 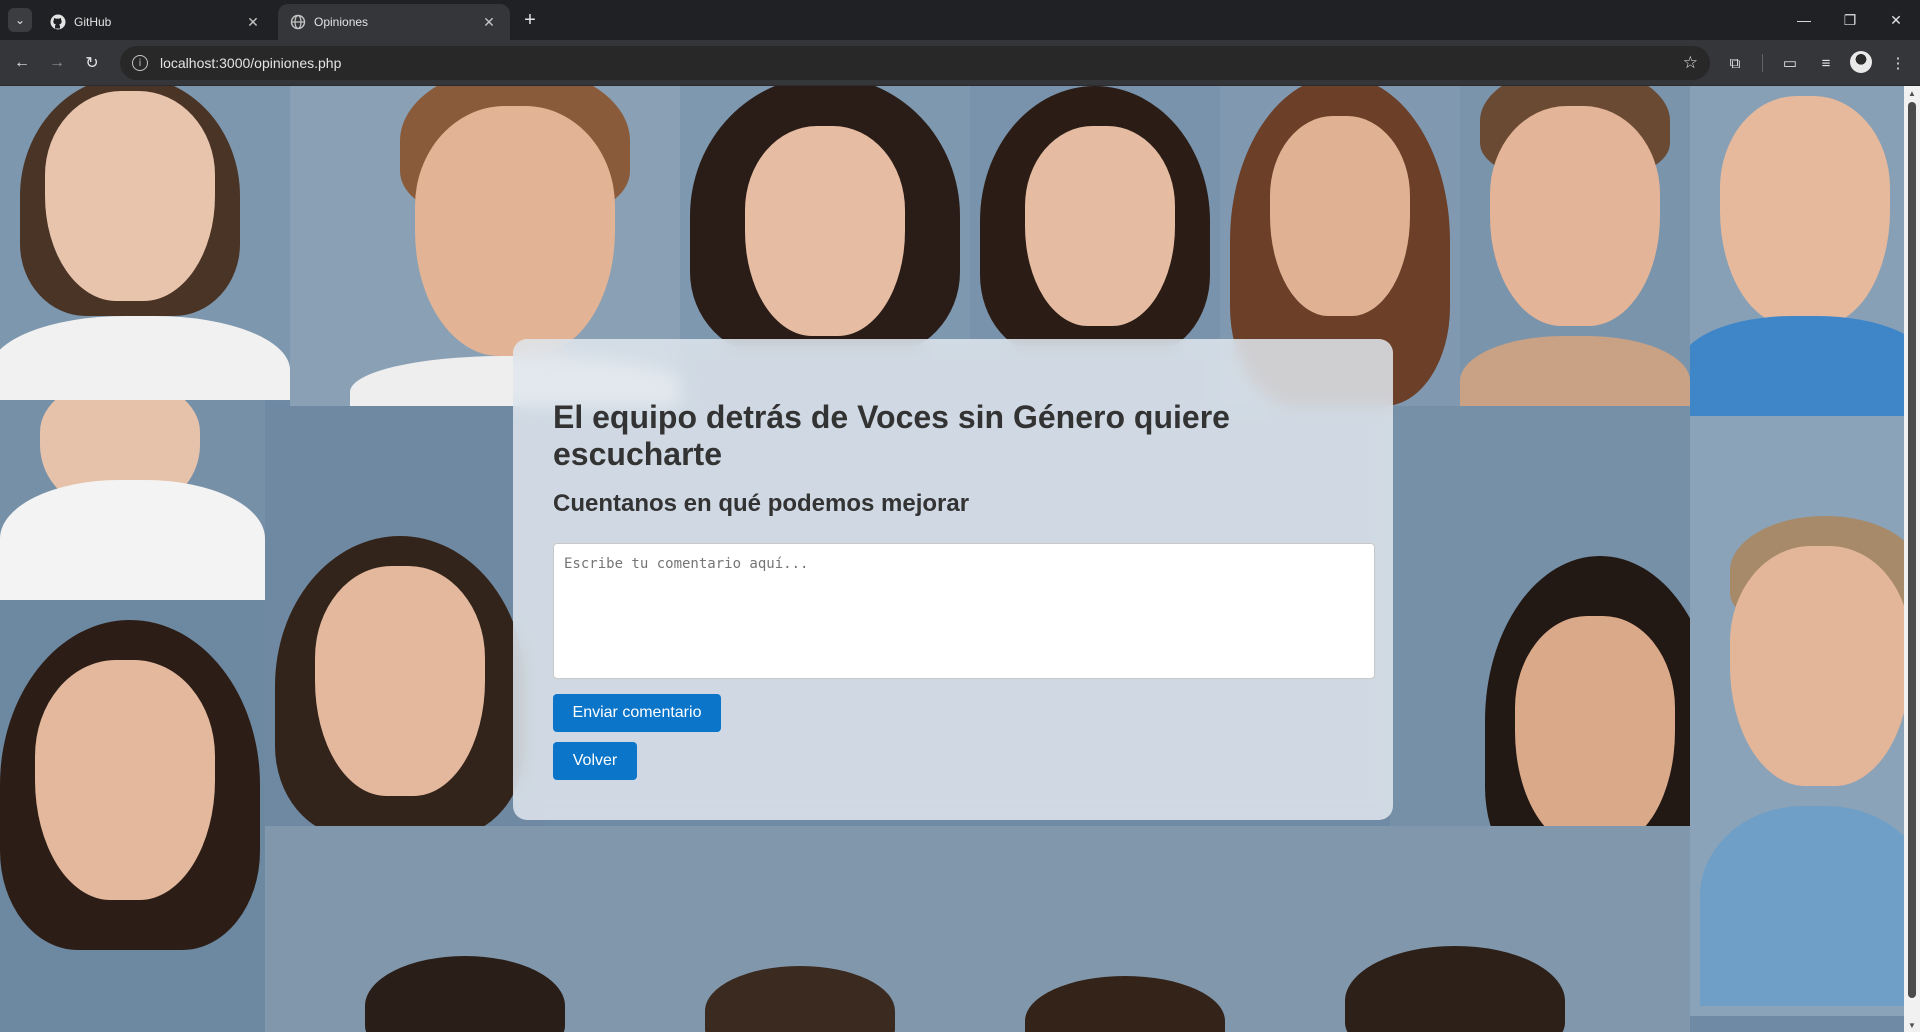 I want to click on page-subtitle: Cuentanos en qué podemos mejorar, so click(x=761, y=503).